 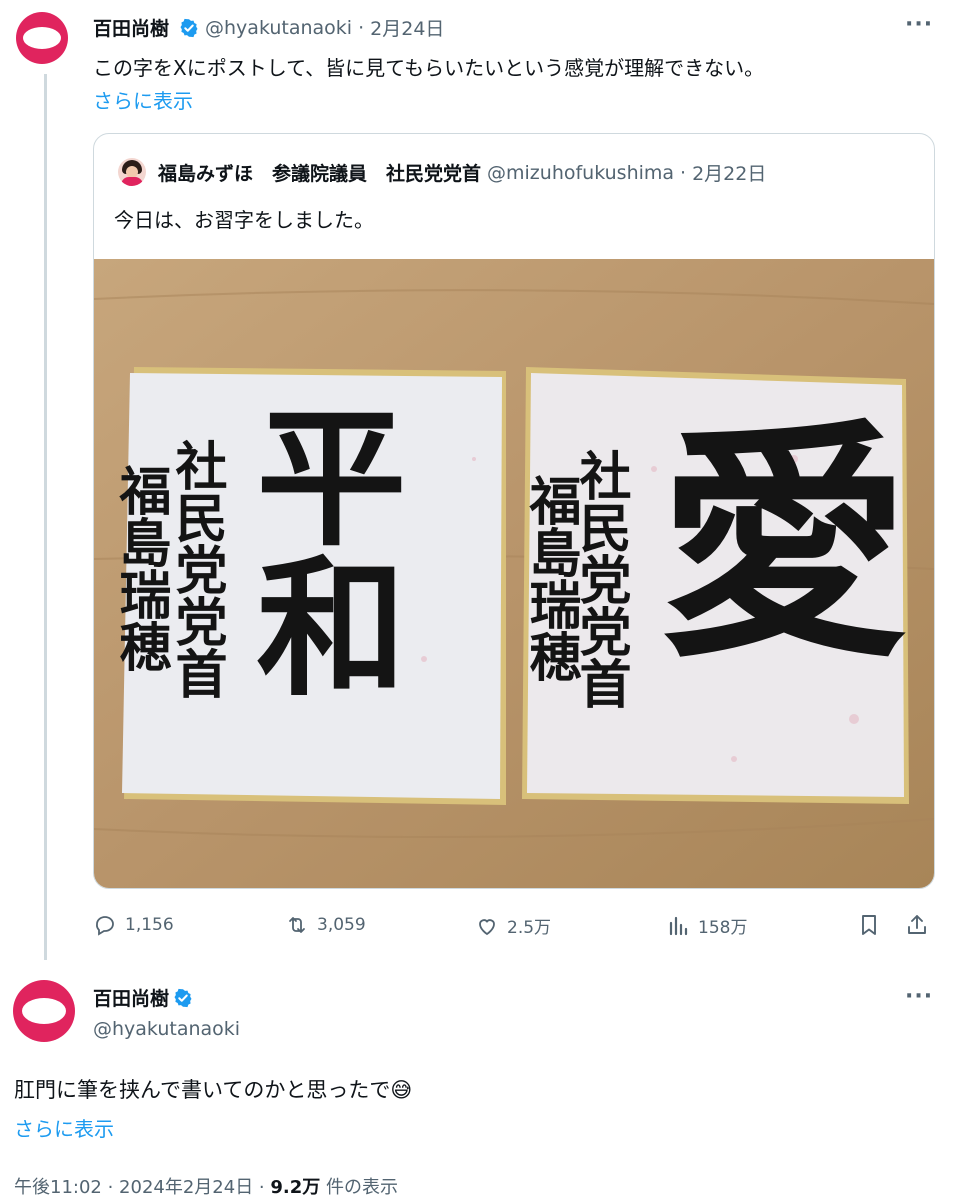 What do you see at coordinates (132, 172) in the screenshot?
I see `quoted-avatar` at bounding box center [132, 172].